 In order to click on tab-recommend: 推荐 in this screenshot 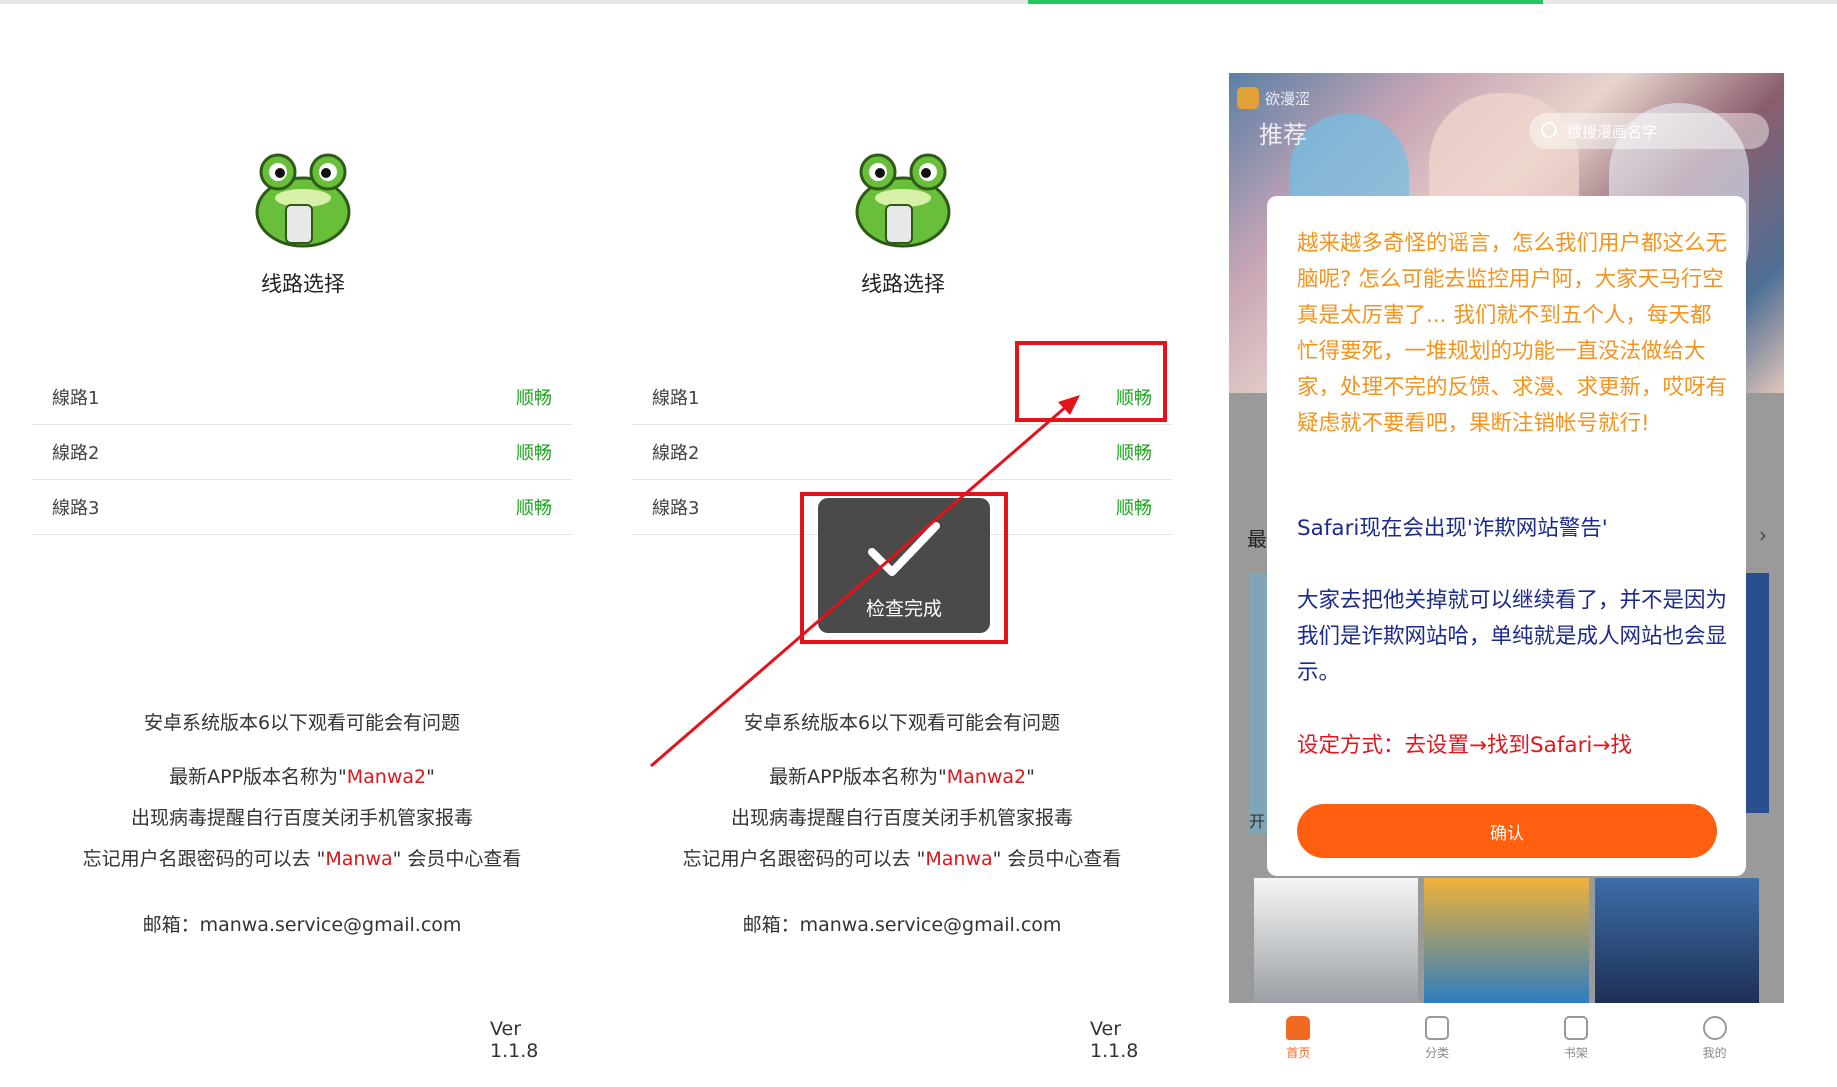, I will do `click(1283, 132)`.